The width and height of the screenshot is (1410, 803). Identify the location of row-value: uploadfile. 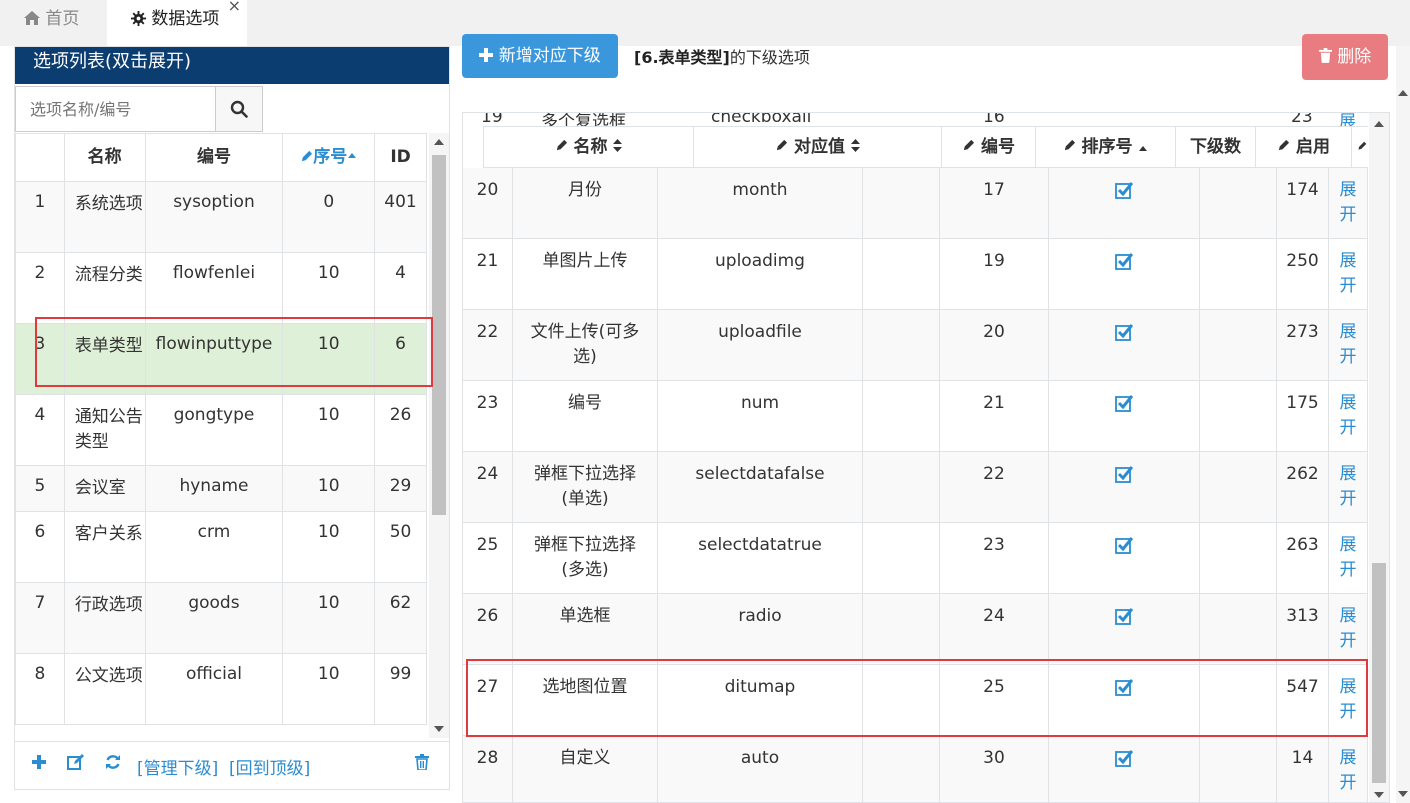
(760, 345).